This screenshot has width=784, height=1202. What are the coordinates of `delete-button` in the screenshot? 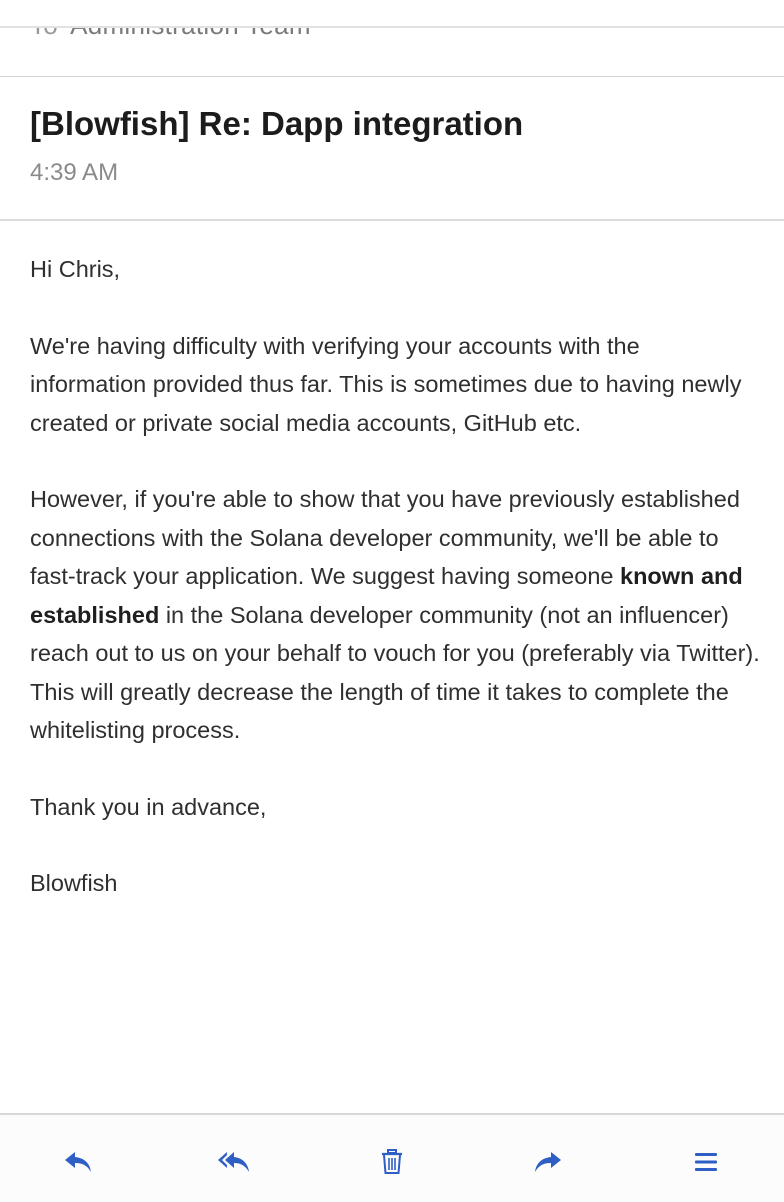 It's located at (392, 1162).